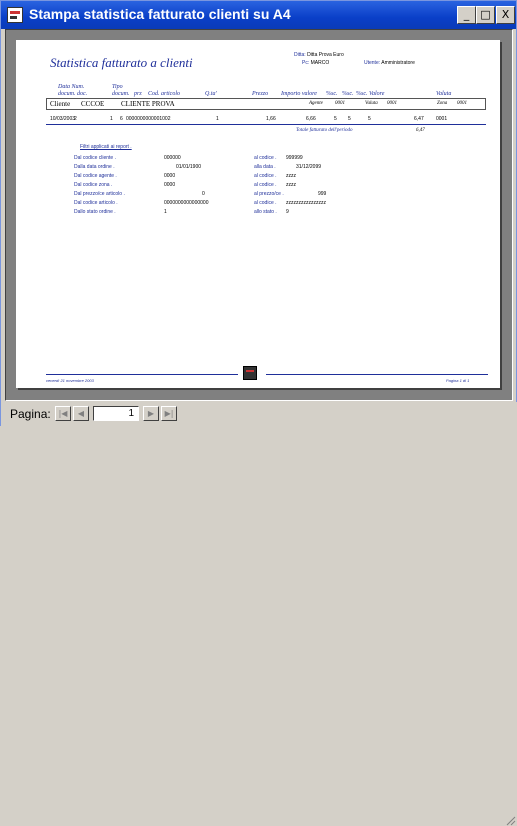 The height and width of the screenshot is (826, 517). I want to click on cell-prezzo: 1,66, so click(271, 119).